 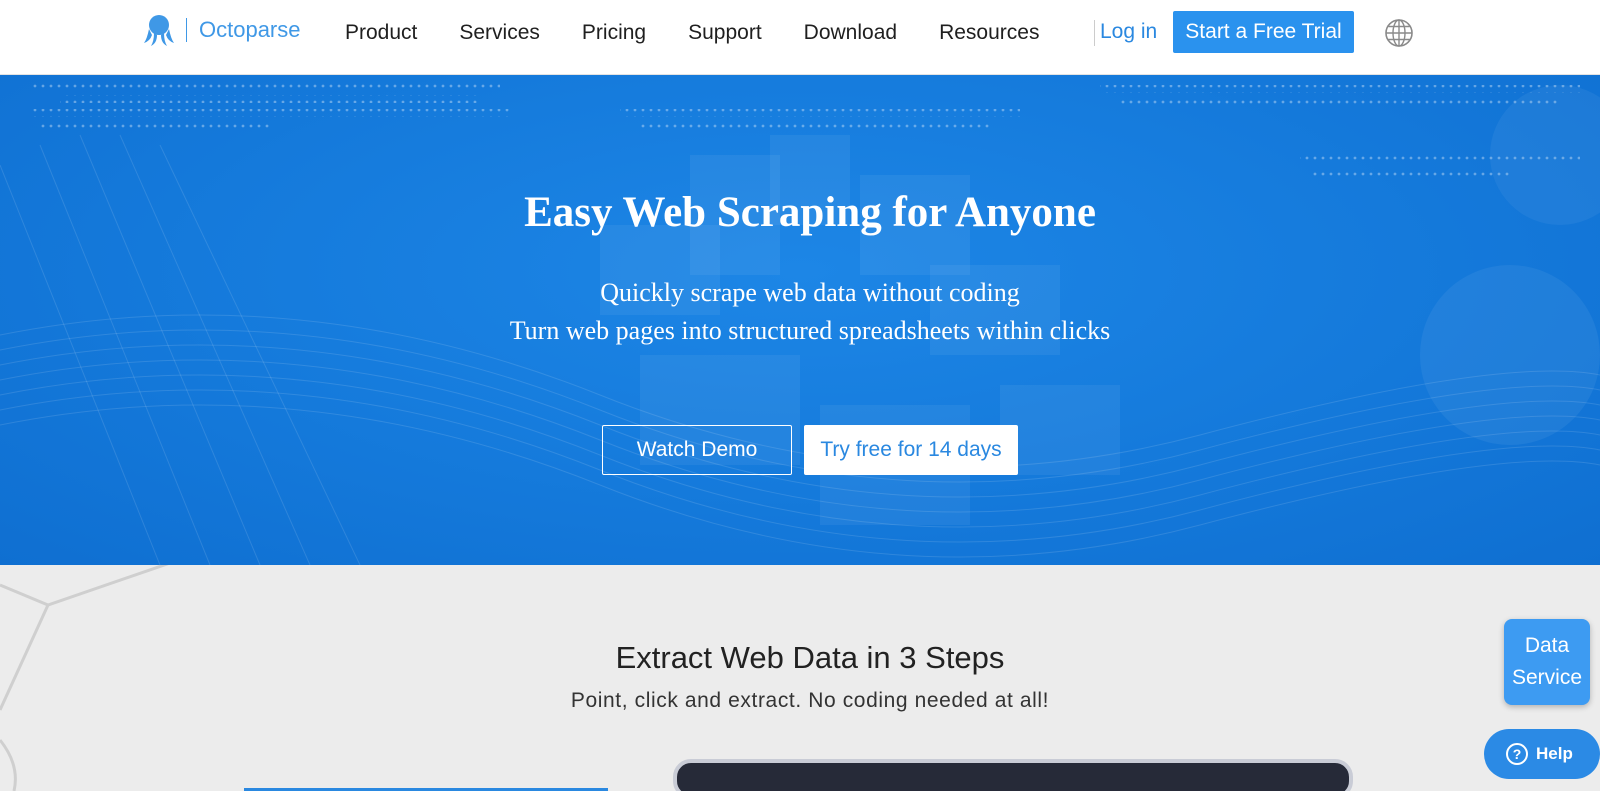 I want to click on logo-divider, so click(x=186, y=30).